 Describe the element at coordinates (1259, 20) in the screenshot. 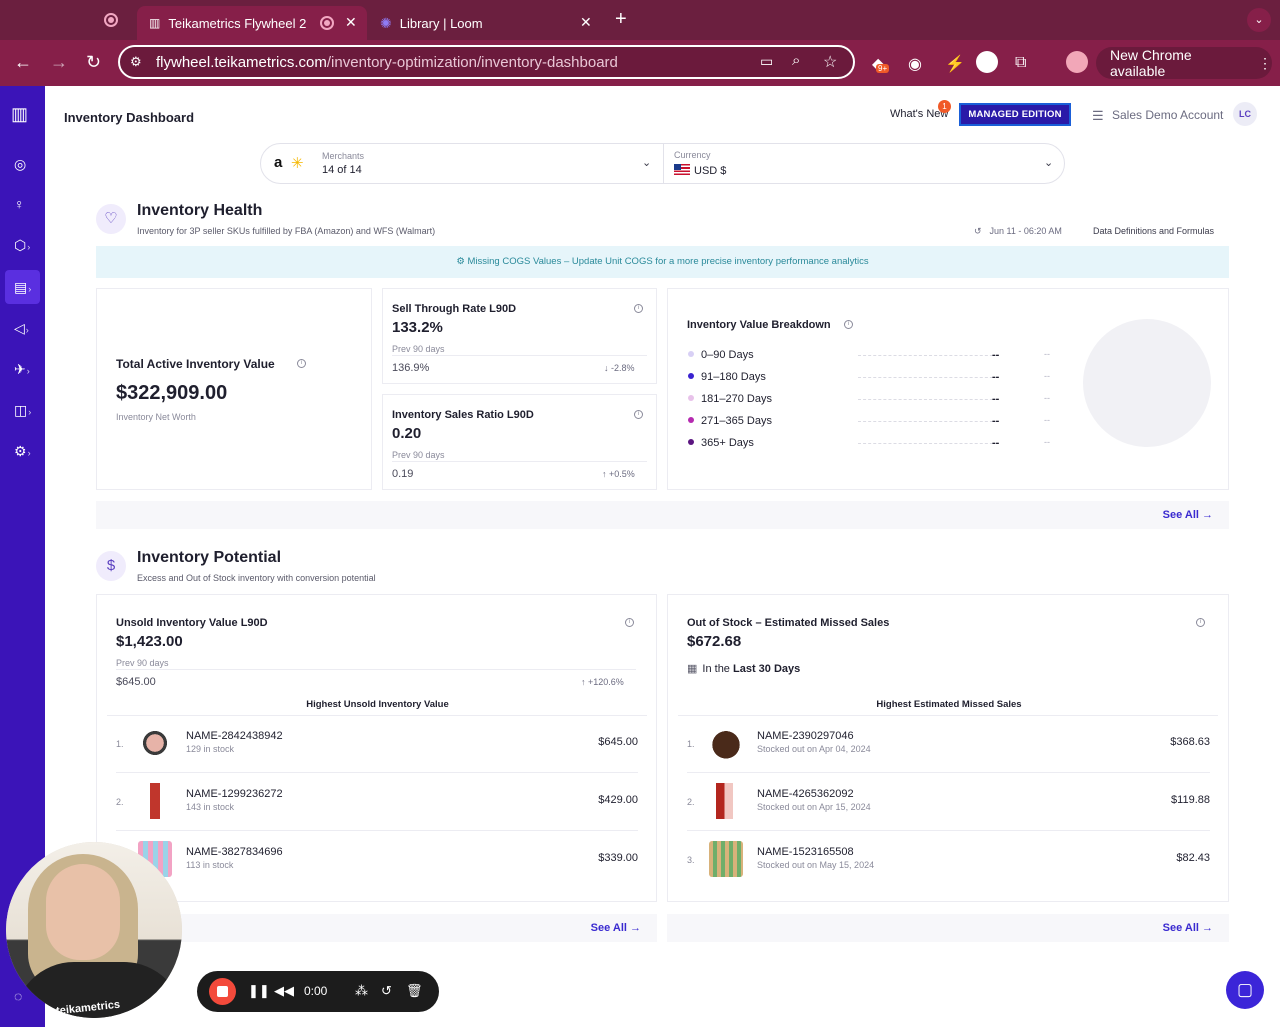

I see `tab-search-chevron-icon: ⌄` at that location.